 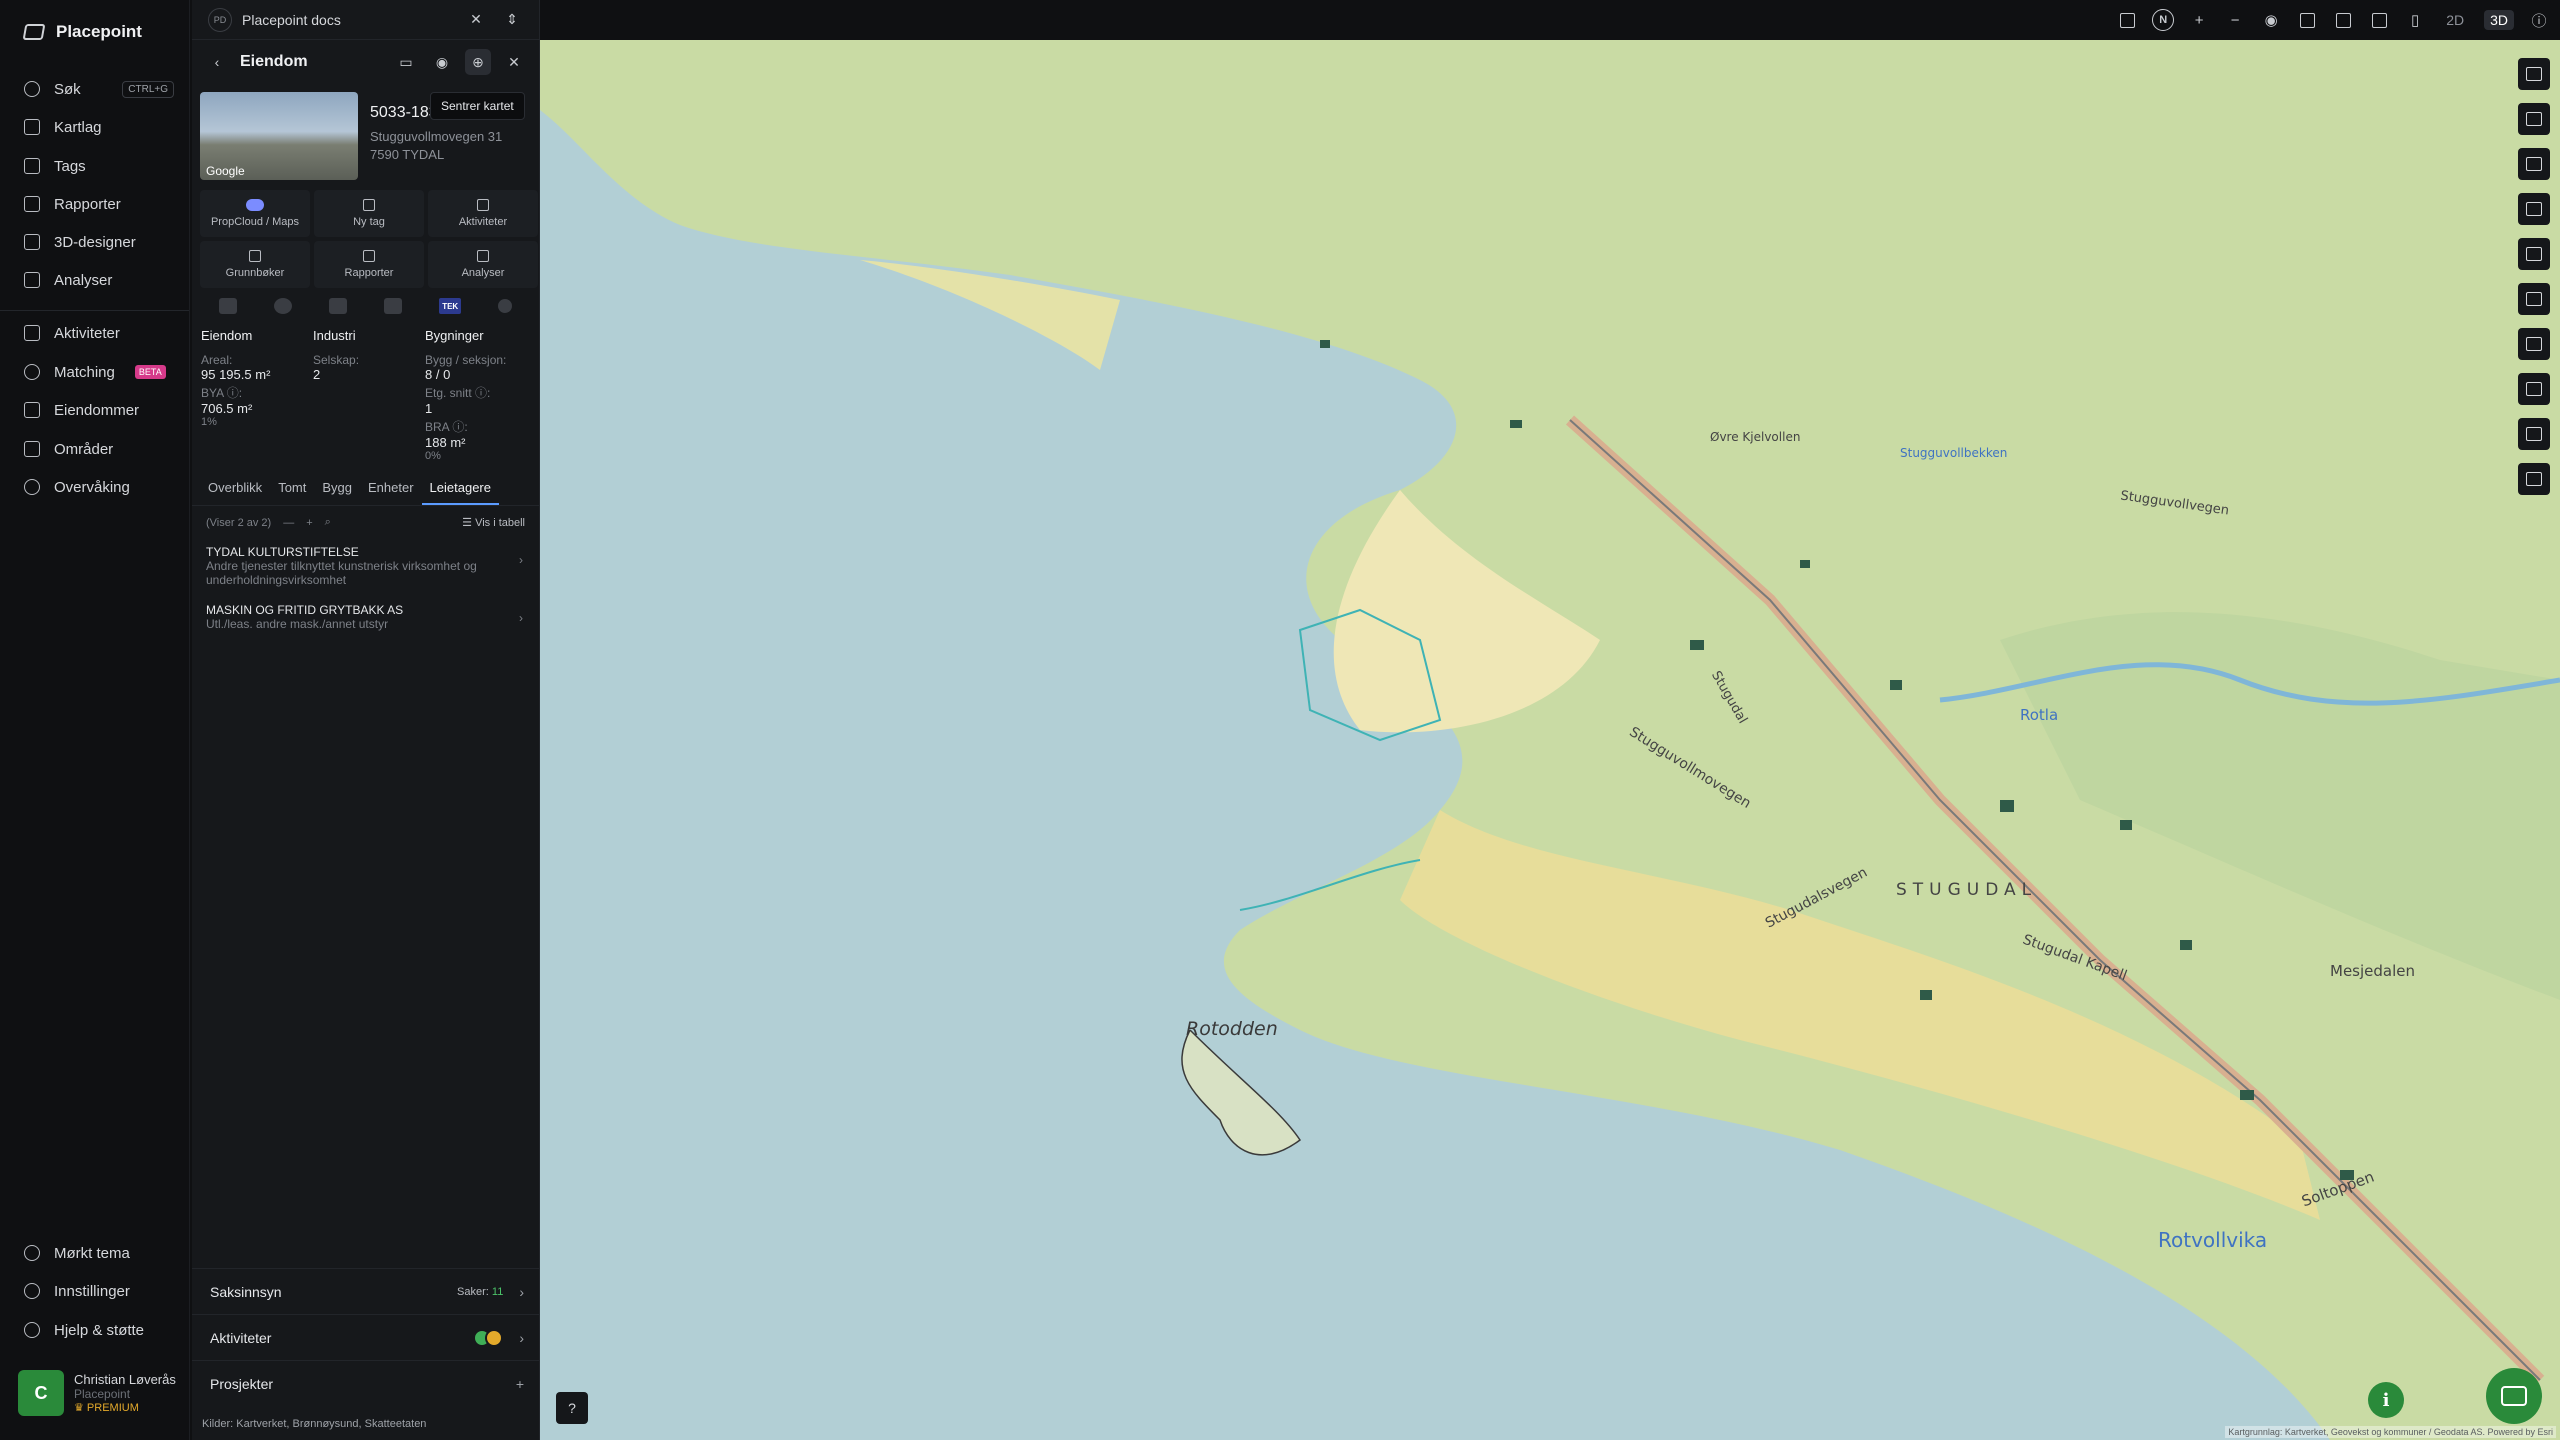 What do you see at coordinates (99, 1253) in the screenshot?
I see `nav-item-dark-theme: Mørkt tema` at bounding box center [99, 1253].